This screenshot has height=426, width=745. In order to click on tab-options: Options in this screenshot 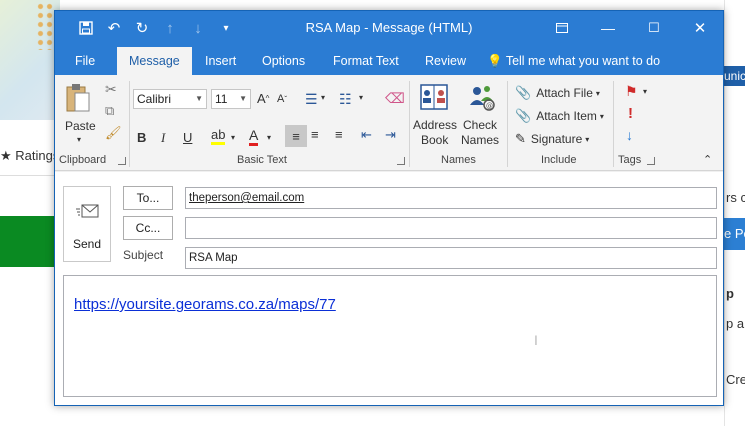, I will do `click(283, 61)`.